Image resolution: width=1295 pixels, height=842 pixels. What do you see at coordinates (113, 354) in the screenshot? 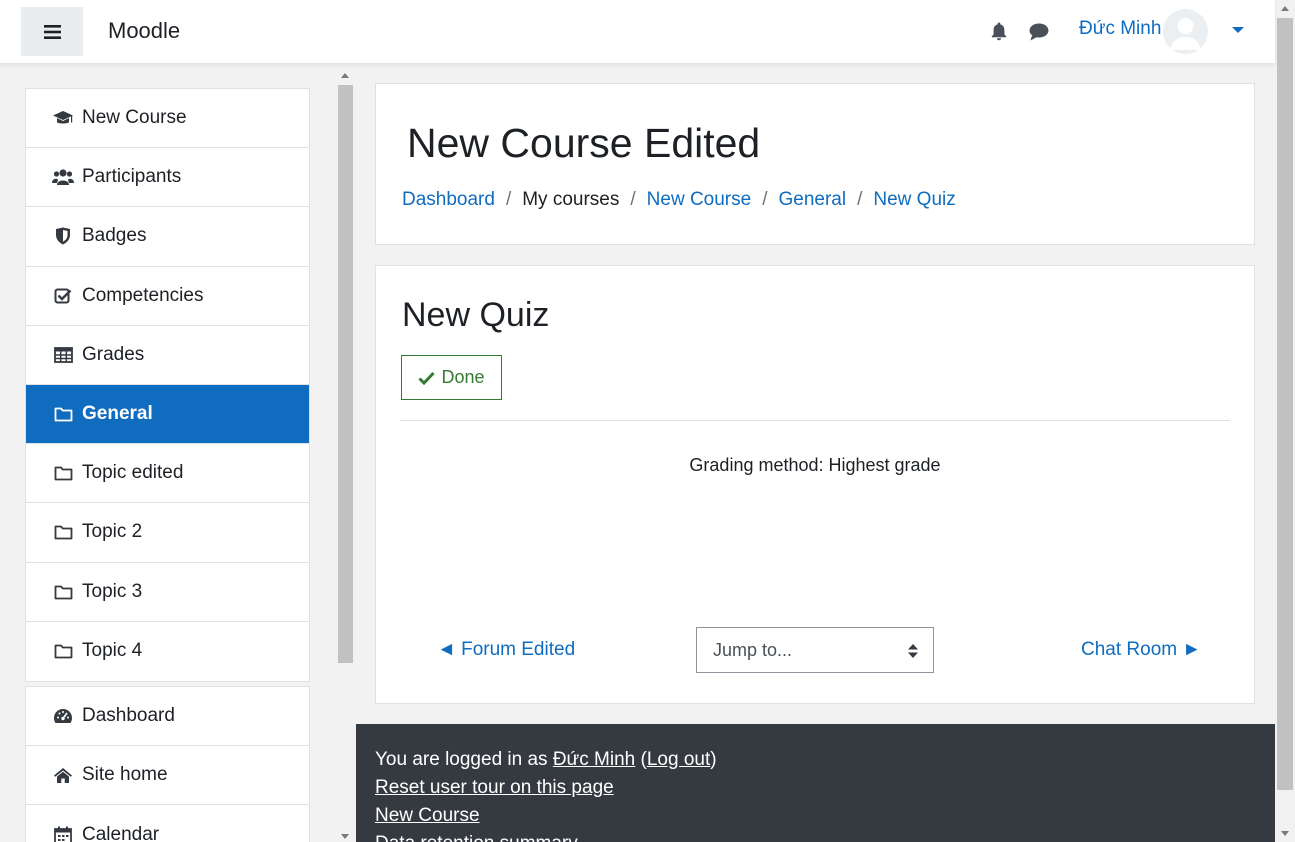
I see `nav-item-label: Grades` at bounding box center [113, 354].